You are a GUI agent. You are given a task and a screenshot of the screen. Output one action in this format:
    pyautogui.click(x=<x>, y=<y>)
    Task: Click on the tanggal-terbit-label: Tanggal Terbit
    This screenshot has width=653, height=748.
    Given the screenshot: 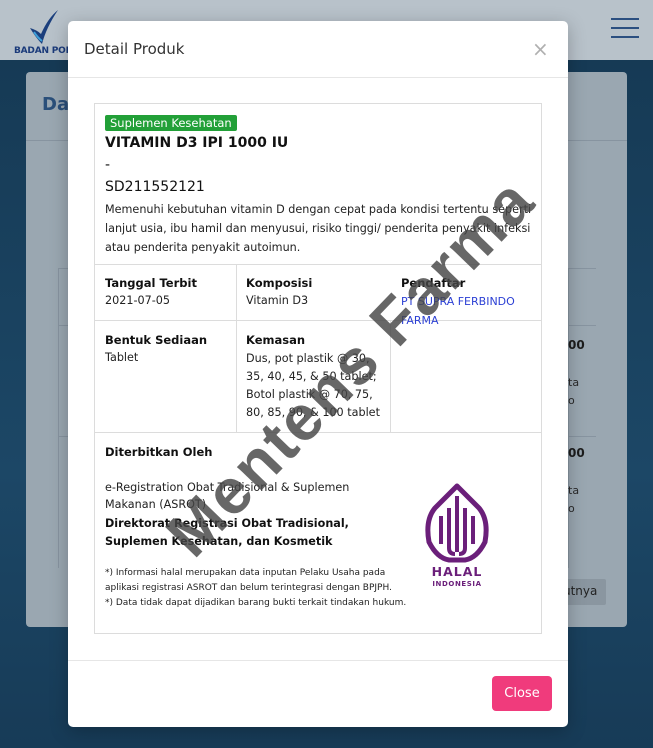 What is the action you would take?
    pyautogui.click(x=151, y=283)
    